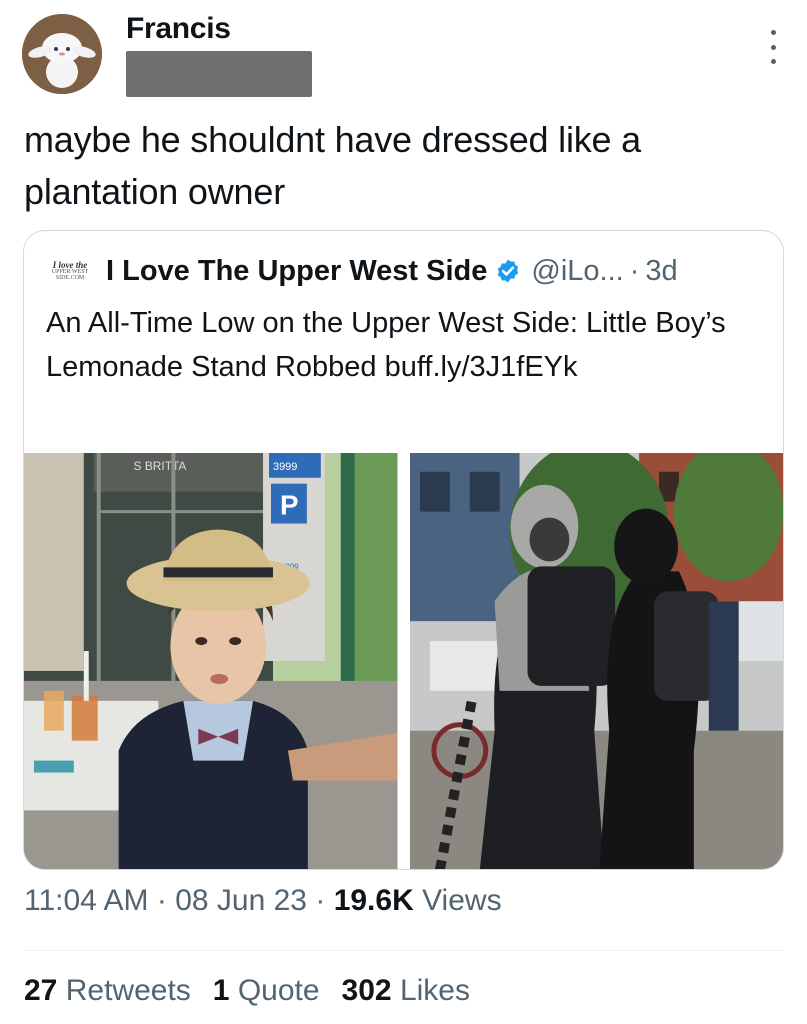 The height and width of the screenshot is (1024, 807). What do you see at coordinates (508, 271) in the screenshot?
I see `verified-badge-icon` at bounding box center [508, 271].